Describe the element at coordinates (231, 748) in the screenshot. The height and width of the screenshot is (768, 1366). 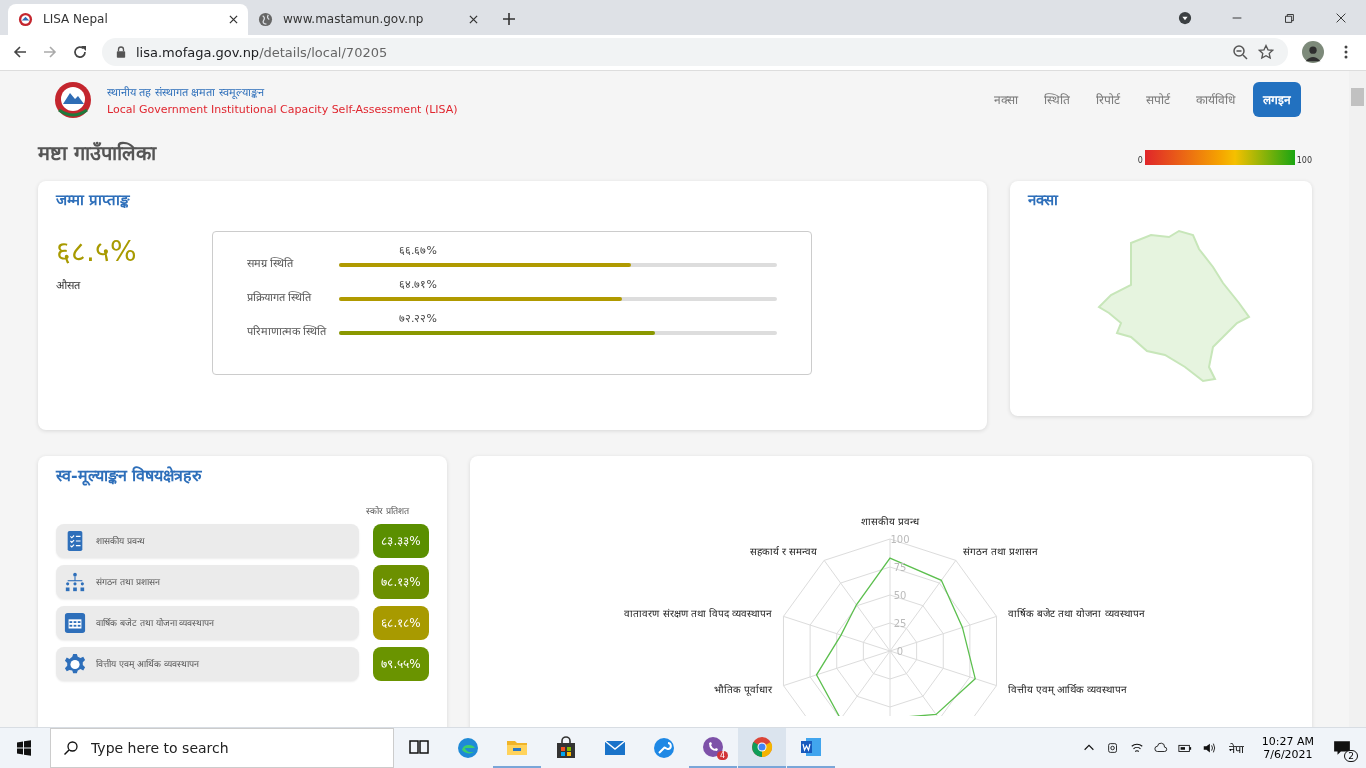
I see `search-input: Type here to search` at that location.